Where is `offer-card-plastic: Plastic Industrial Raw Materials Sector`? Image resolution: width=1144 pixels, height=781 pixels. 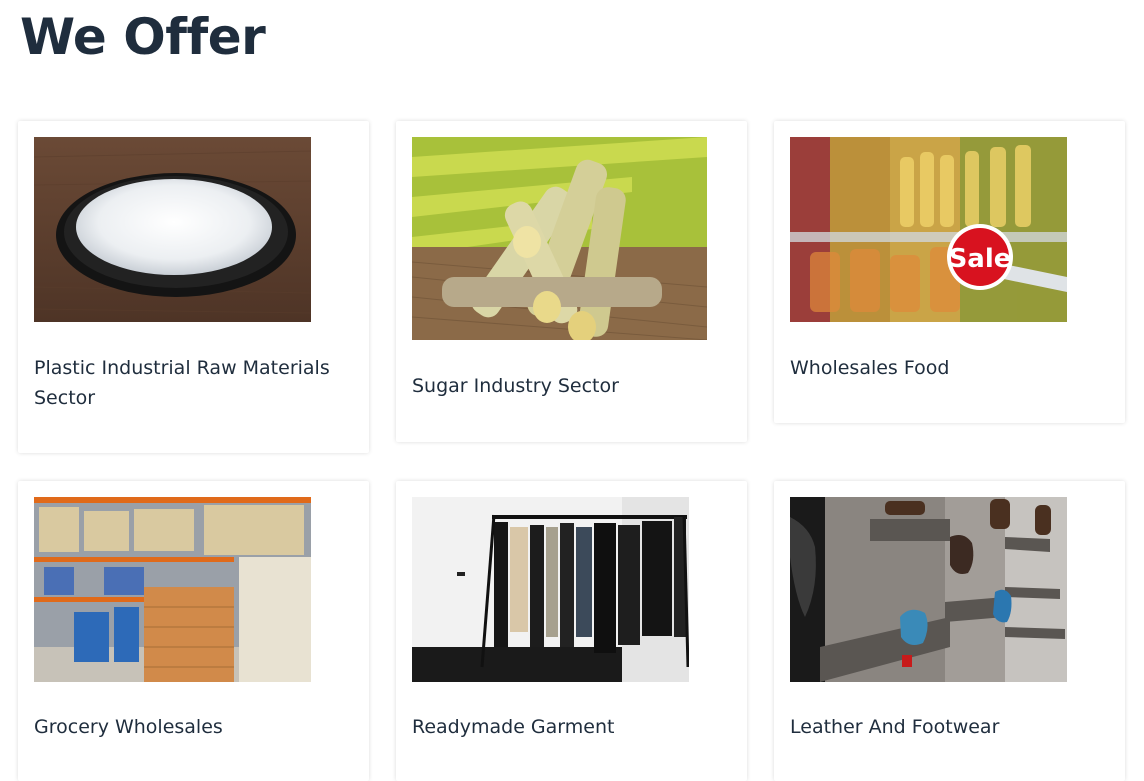
offer-card-plastic: Plastic Industrial Raw Materials Sector is located at coordinates (193, 287).